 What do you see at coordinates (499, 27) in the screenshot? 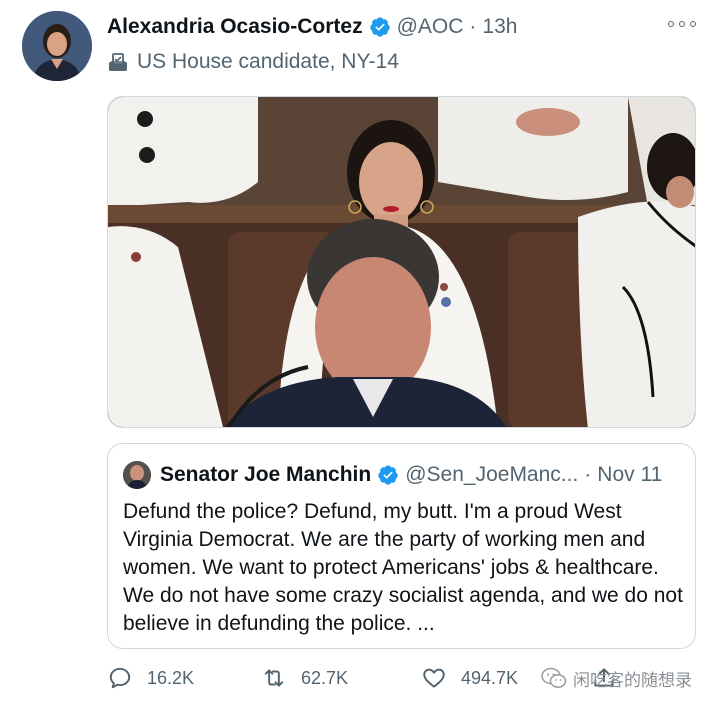
I see `tweet-timestamp: 13h` at bounding box center [499, 27].